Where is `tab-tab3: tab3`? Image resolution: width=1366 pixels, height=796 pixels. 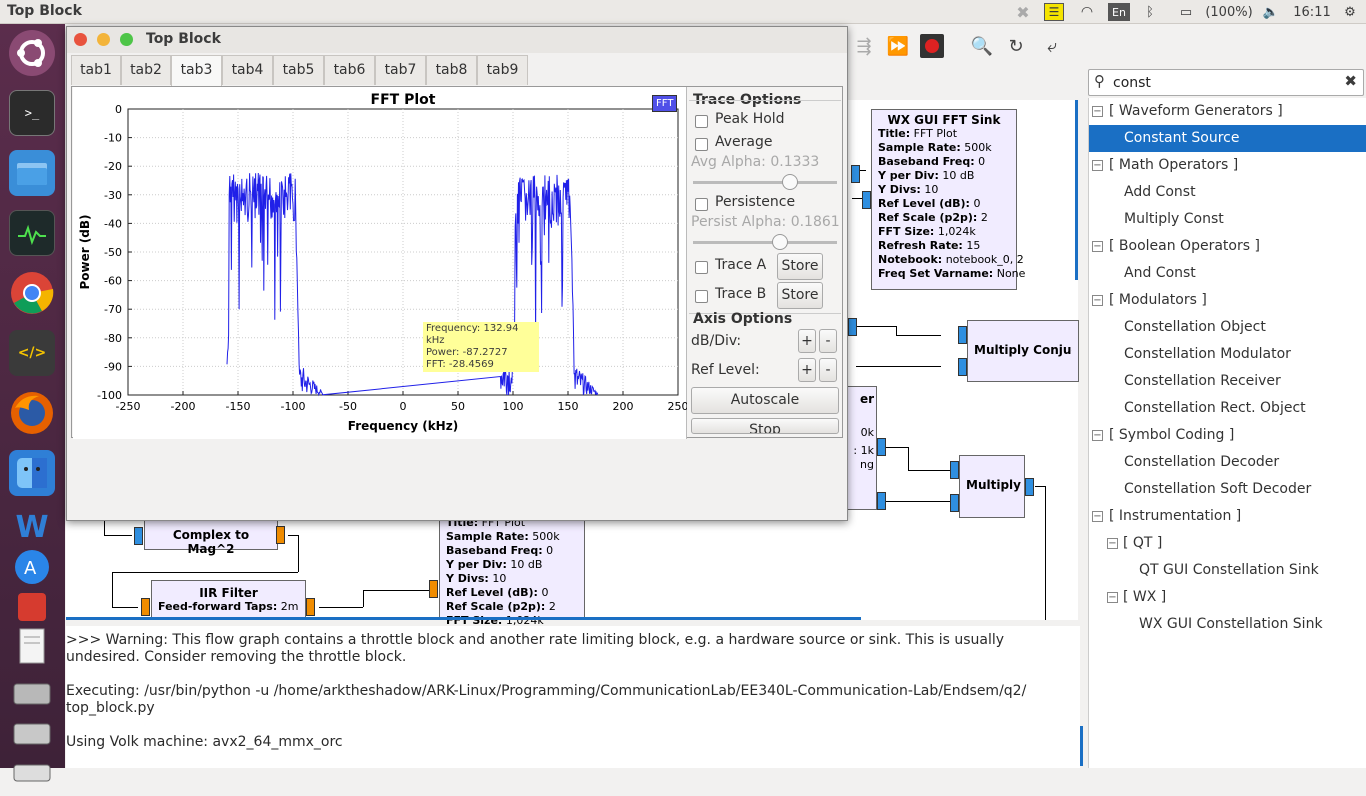 tab-tab3: tab3 is located at coordinates (196, 70).